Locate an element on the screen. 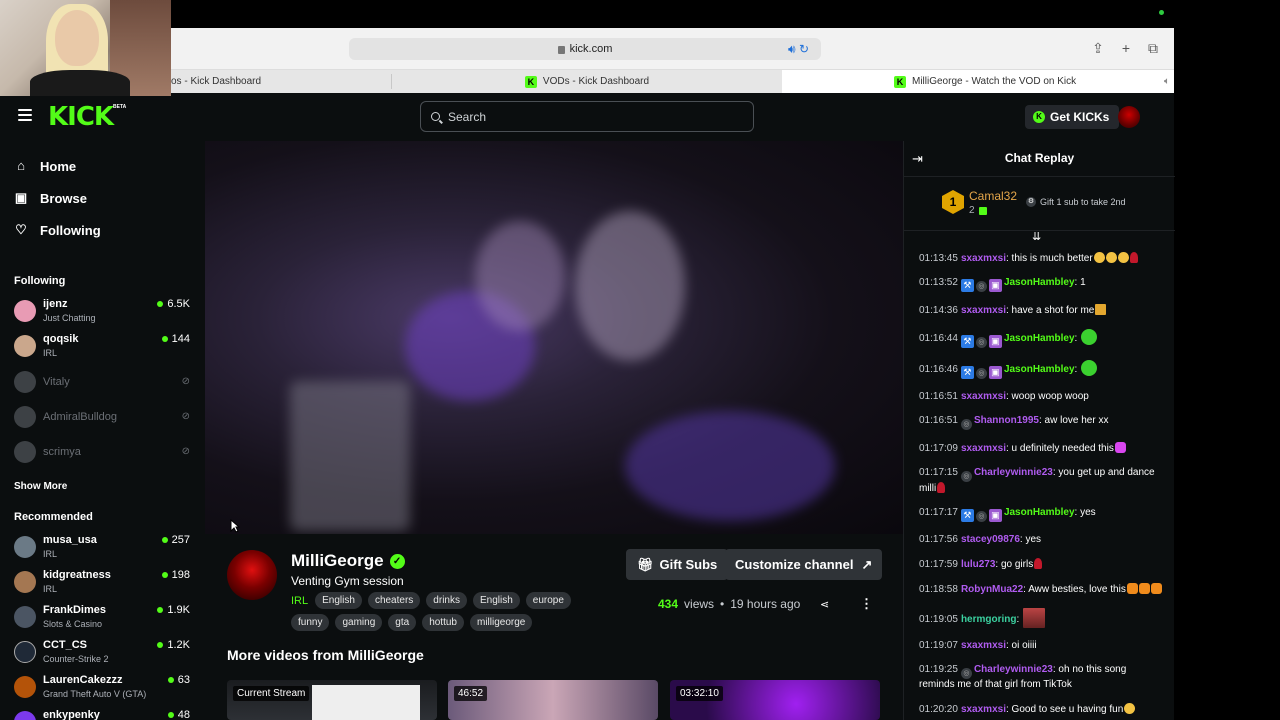 This screenshot has width=1280, height=720. nav-home: ⌂ Home is located at coordinates (45, 166).